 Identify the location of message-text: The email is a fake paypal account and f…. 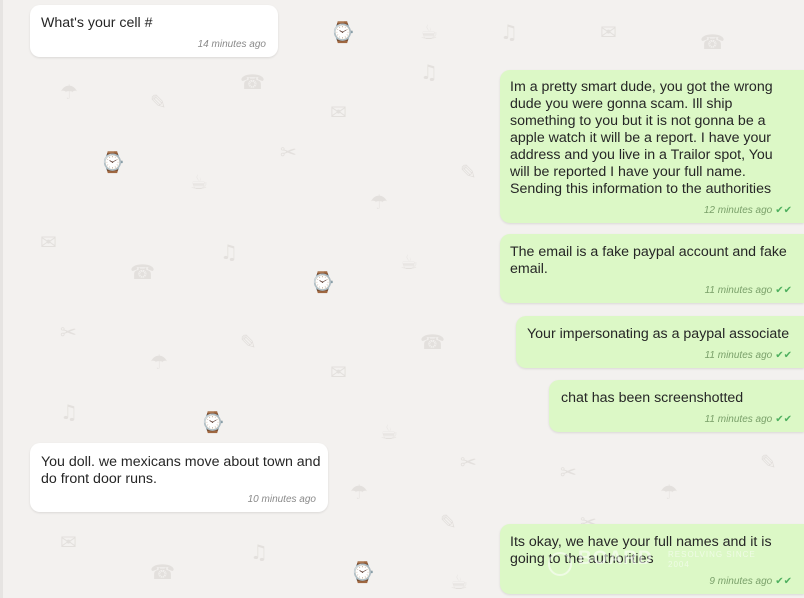
(648, 260).